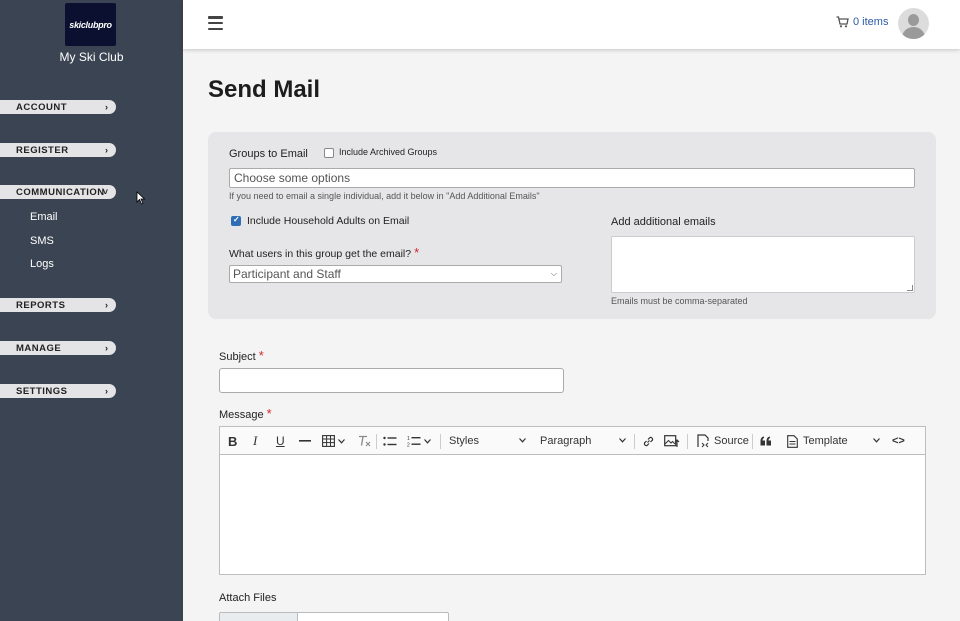 This screenshot has width=960, height=621. Describe the element at coordinates (287, 274) in the screenshot. I see `users-select-value: Participant and Staff` at that location.